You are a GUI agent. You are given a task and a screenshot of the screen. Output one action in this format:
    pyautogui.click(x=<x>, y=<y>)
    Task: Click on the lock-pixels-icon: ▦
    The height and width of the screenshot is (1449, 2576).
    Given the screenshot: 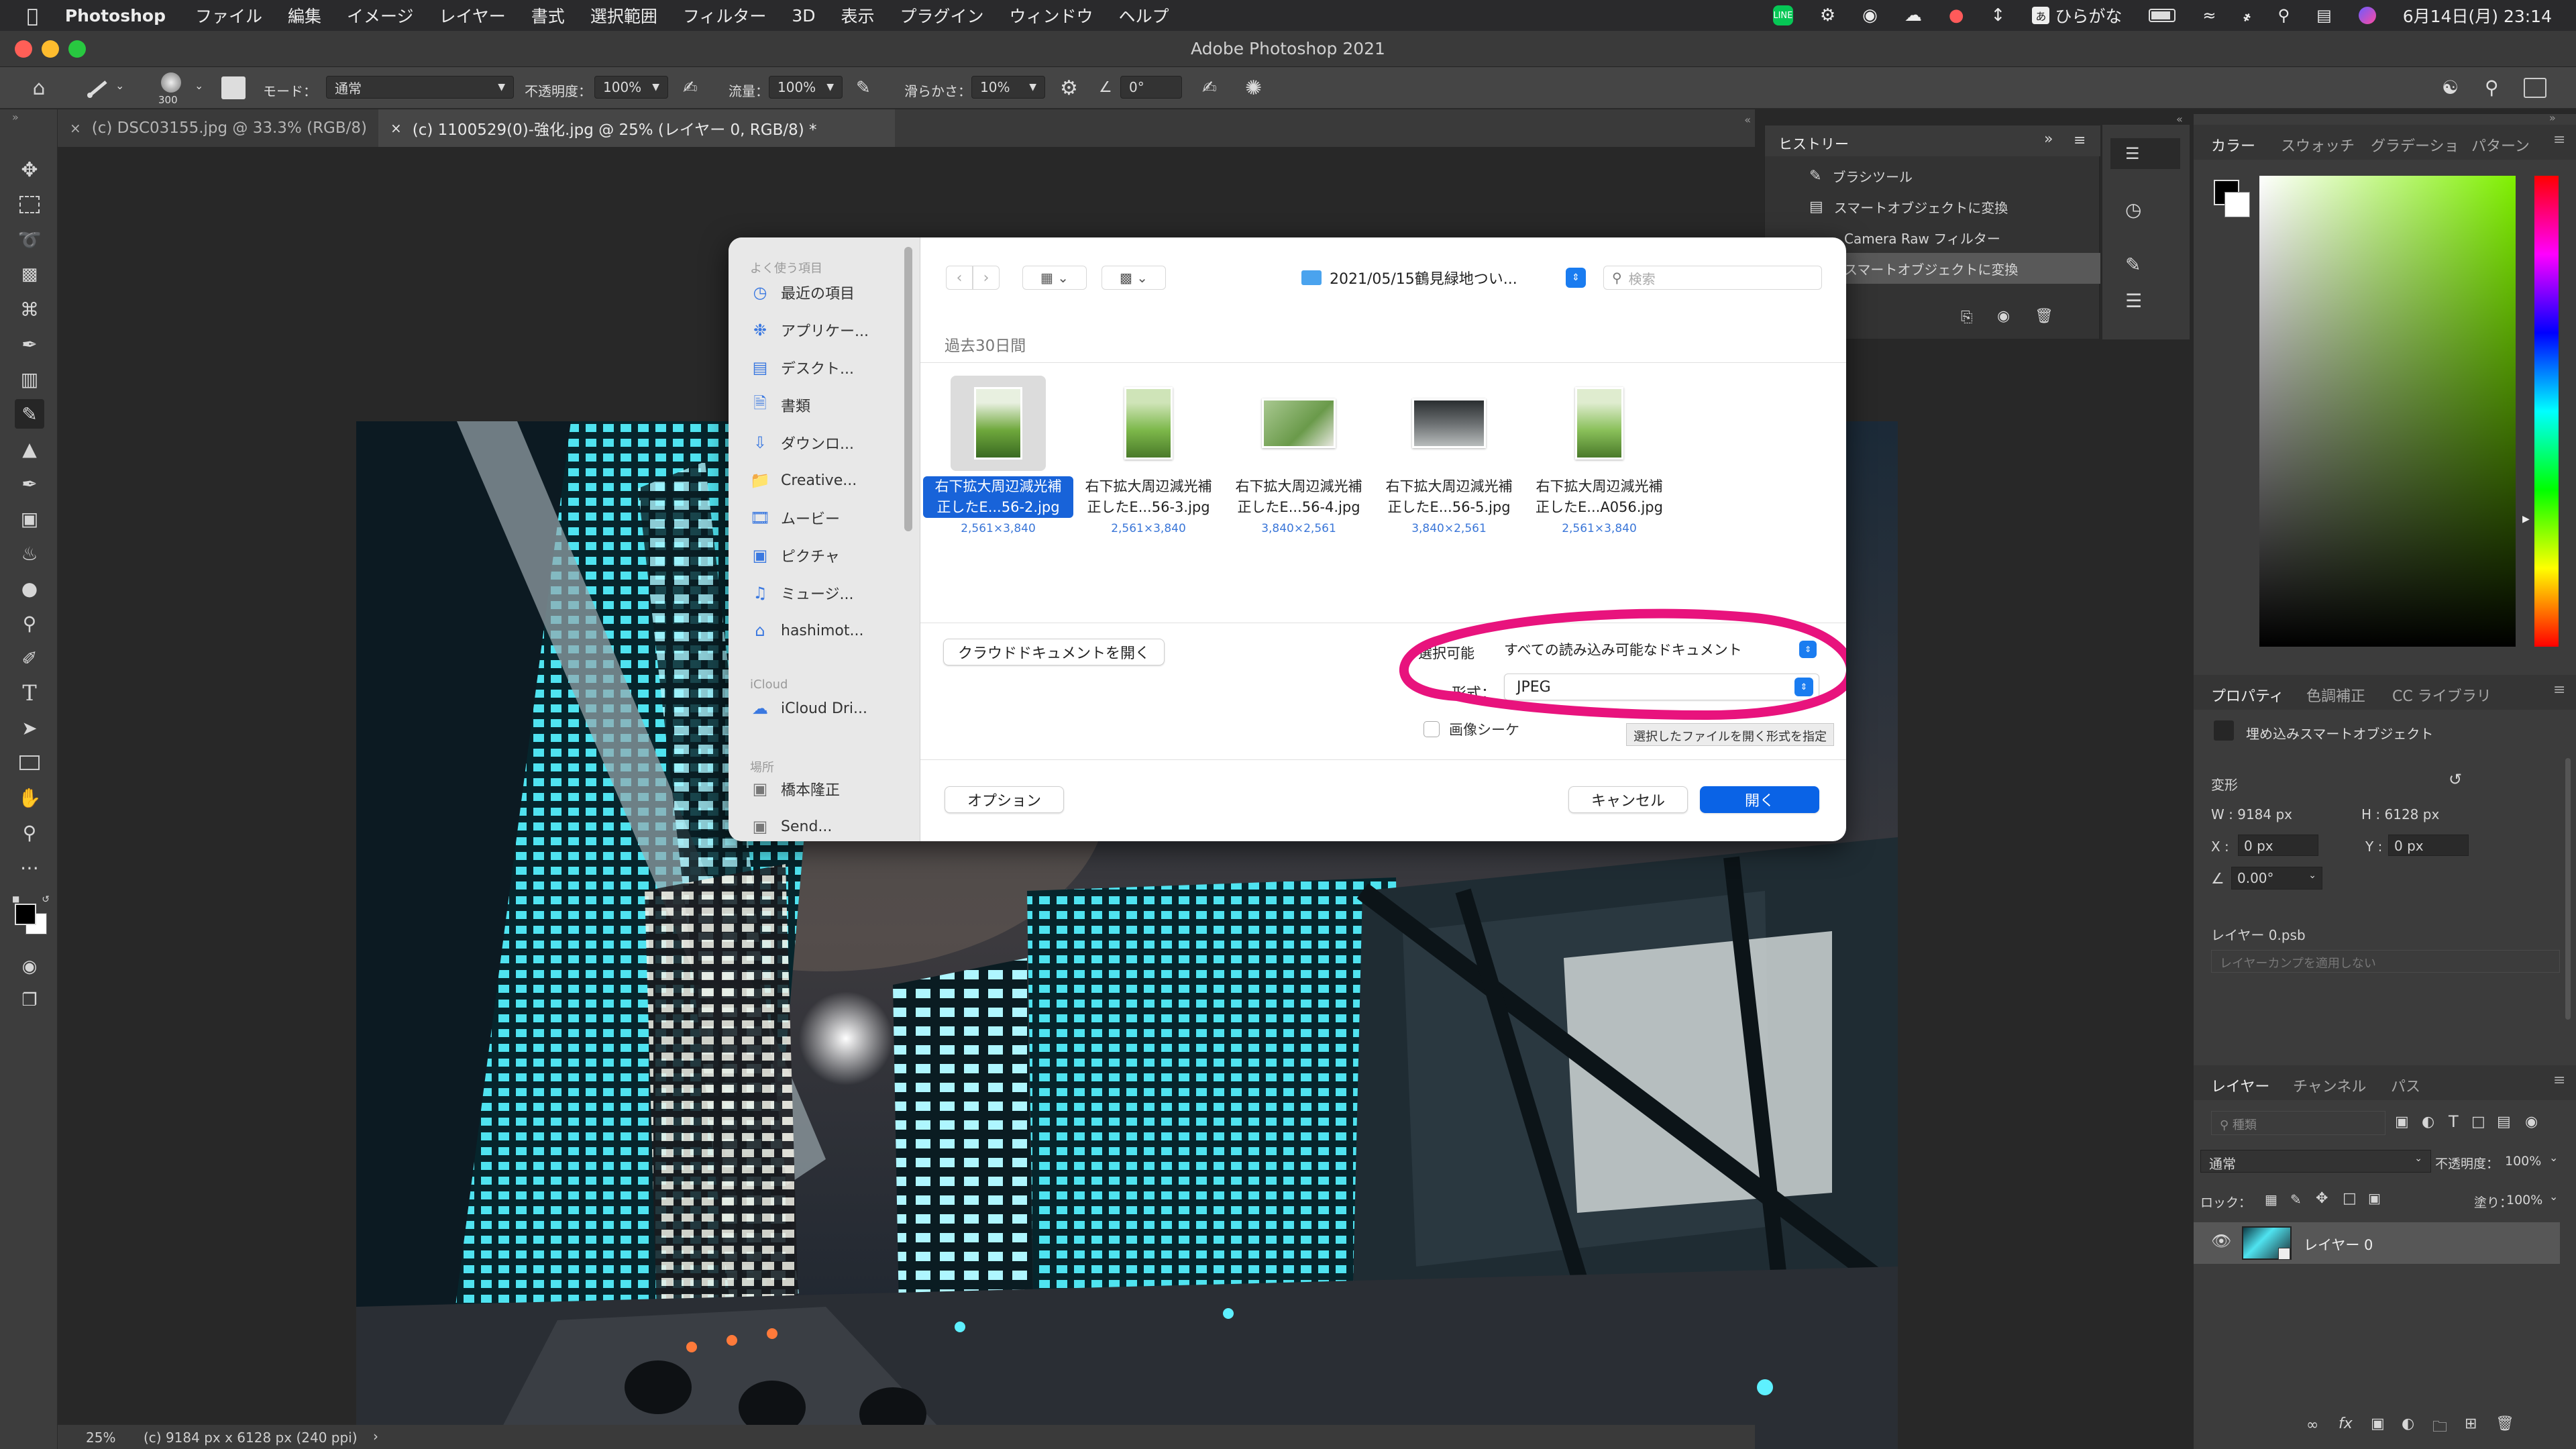 What is the action you would take?
    pyautogui.click(x=2271, y=1199)
    